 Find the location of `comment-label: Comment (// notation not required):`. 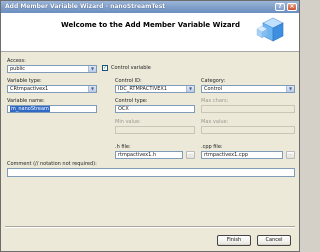

comment-label: Comment (// notation not required): is located at coordinates (52, 164).